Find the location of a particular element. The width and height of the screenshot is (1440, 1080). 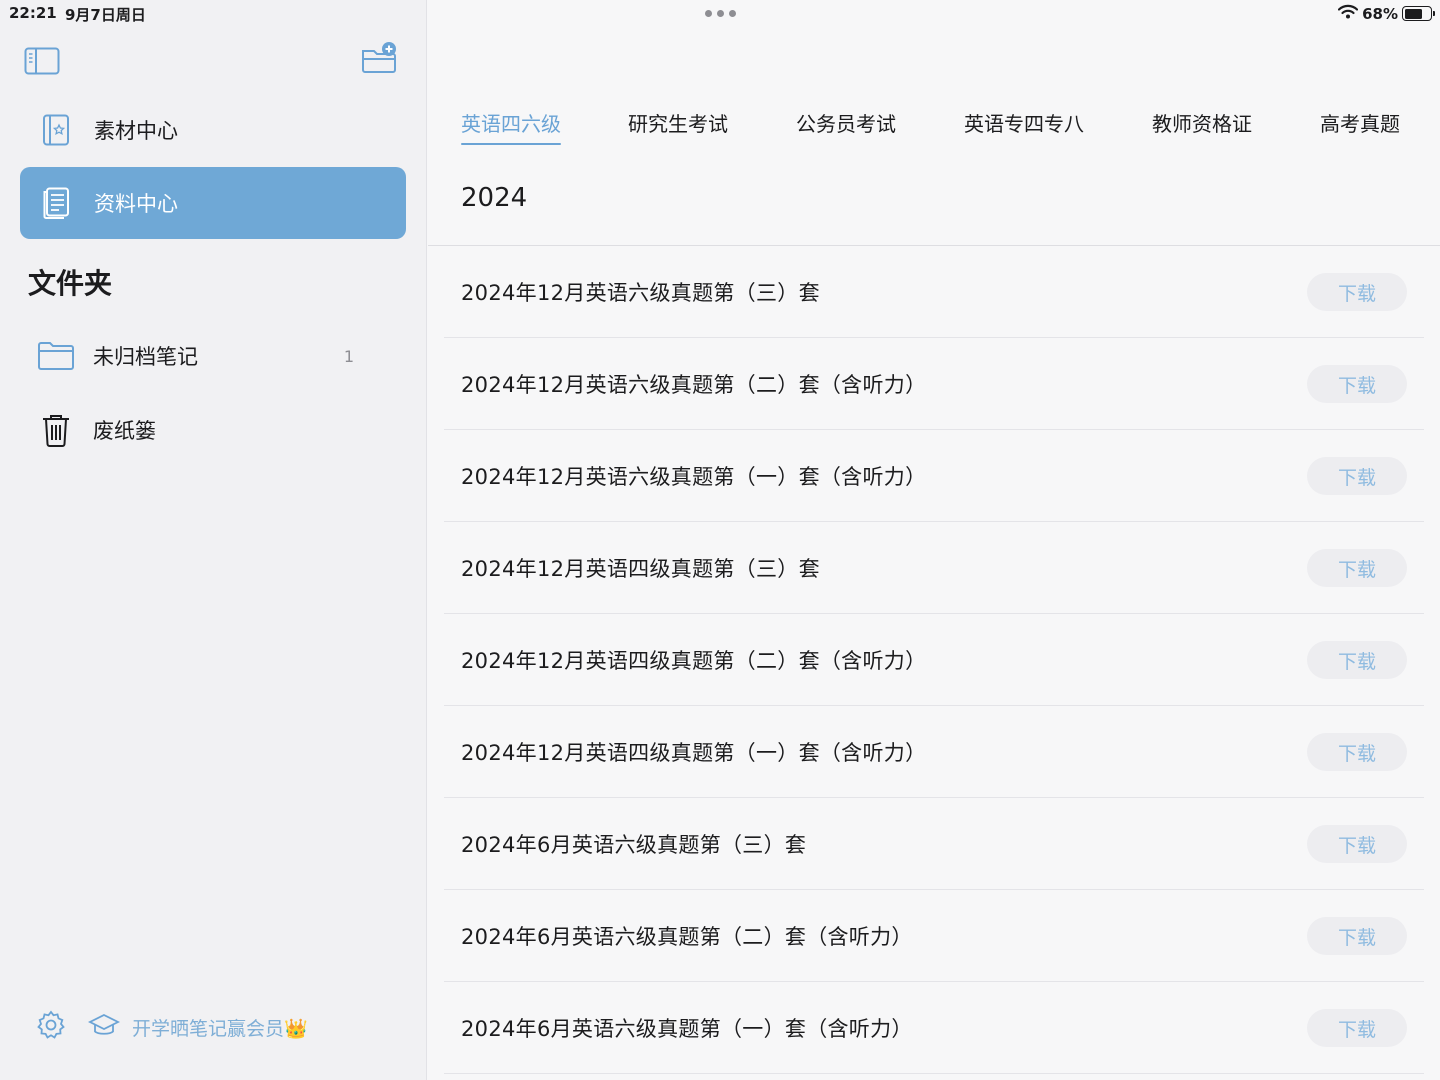

sidebar-footer: 开学晒笔记赢会员👑 is located at coordinates (172, 1027).